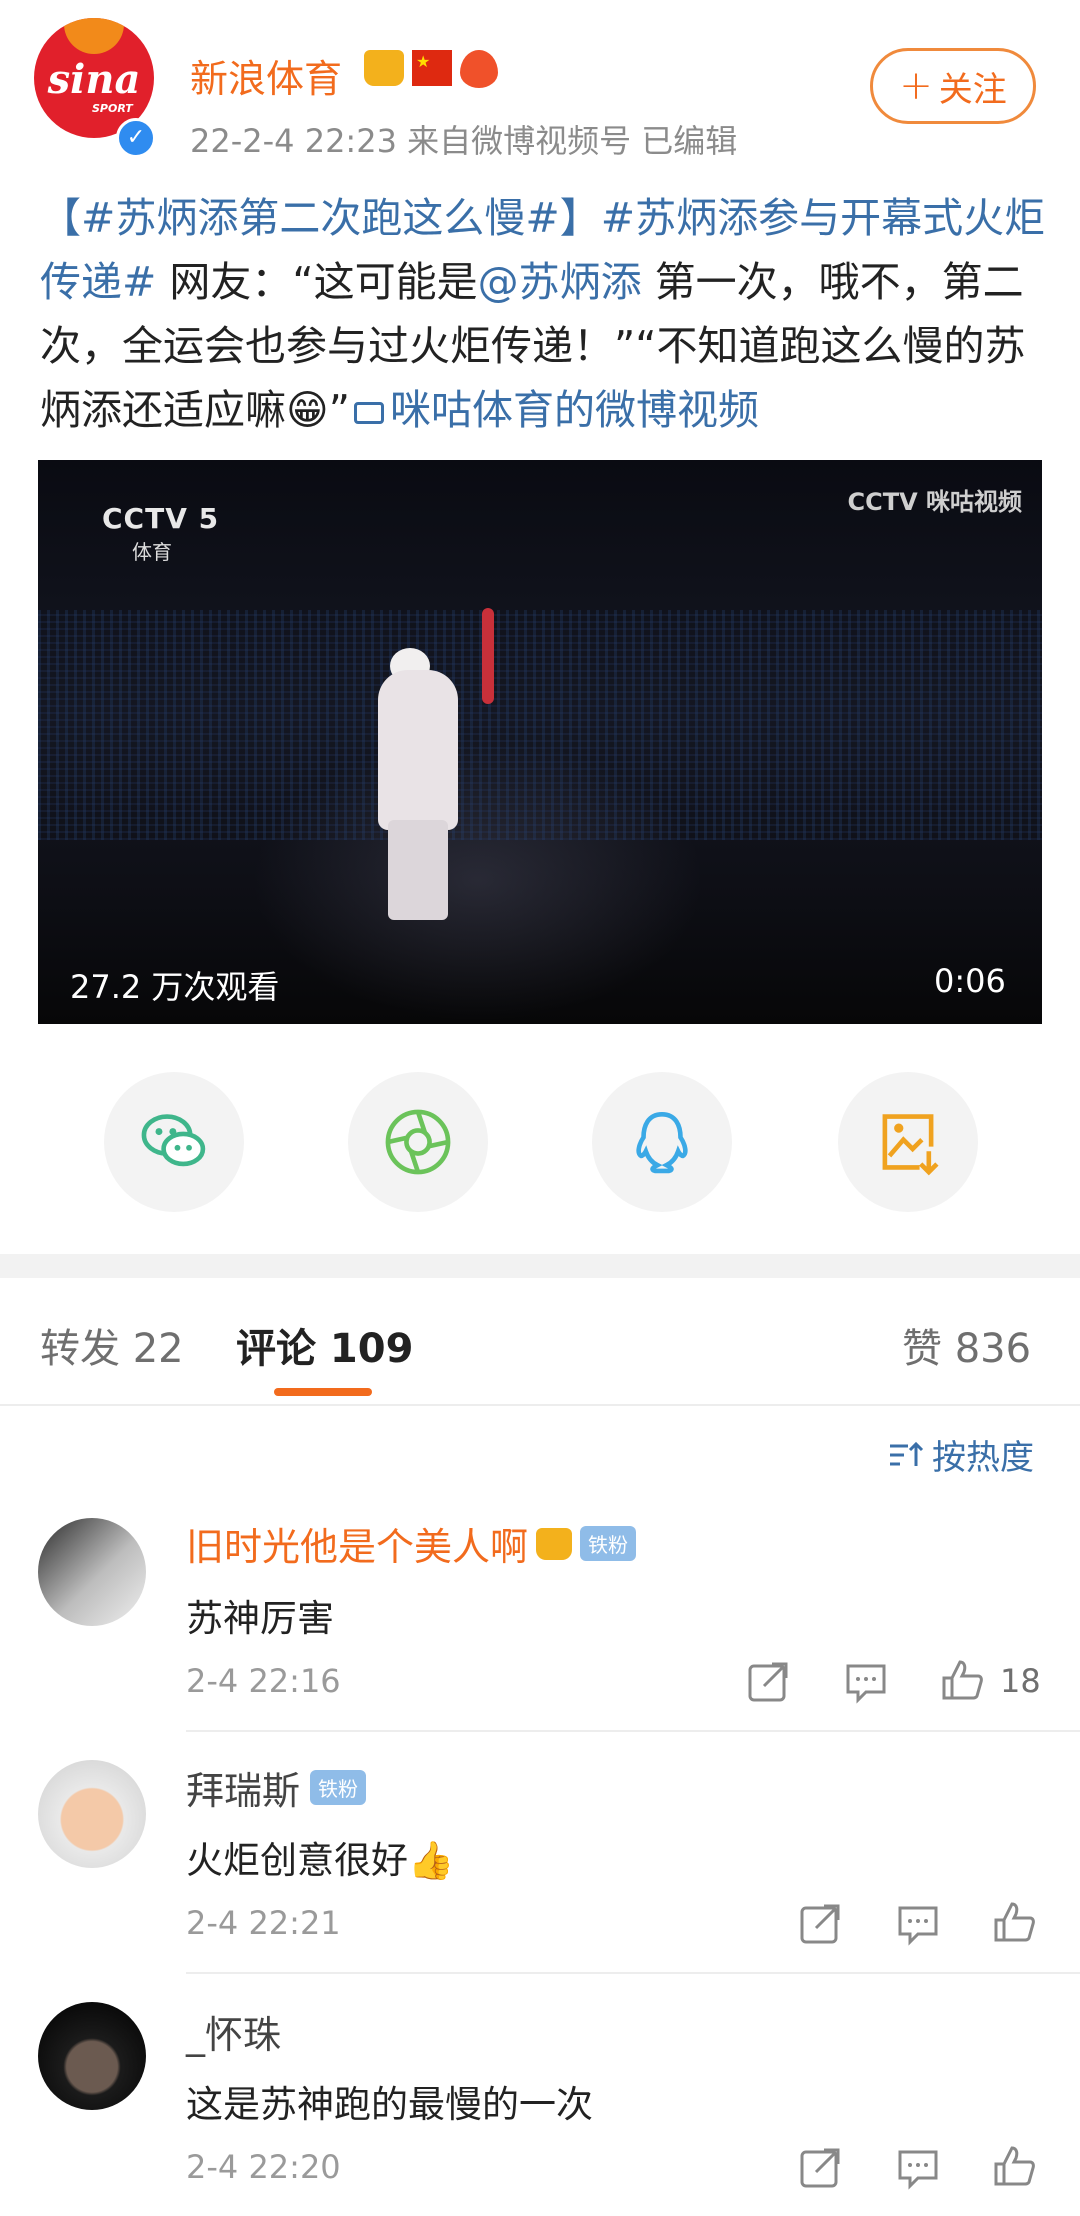 This screenshot has height=2216, width=1080. I want to click on sina-sport-label: SPORT, so click(112, 108).